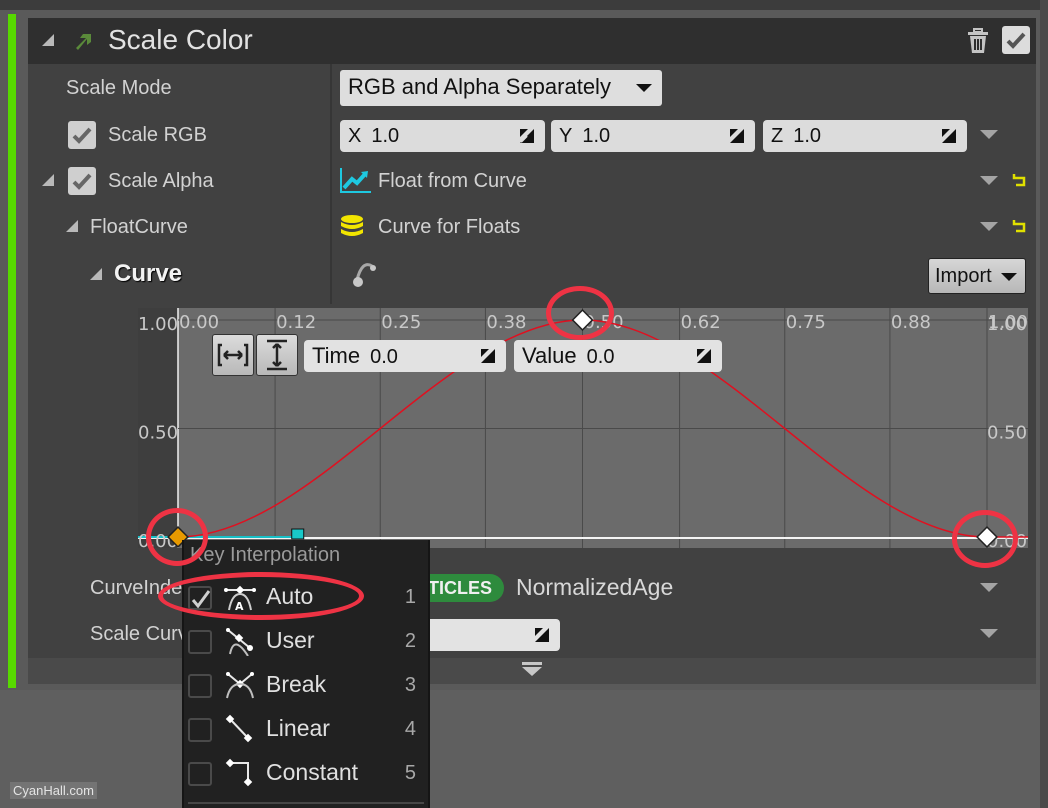  I want to click on import-label: Import, so click(963, 276).